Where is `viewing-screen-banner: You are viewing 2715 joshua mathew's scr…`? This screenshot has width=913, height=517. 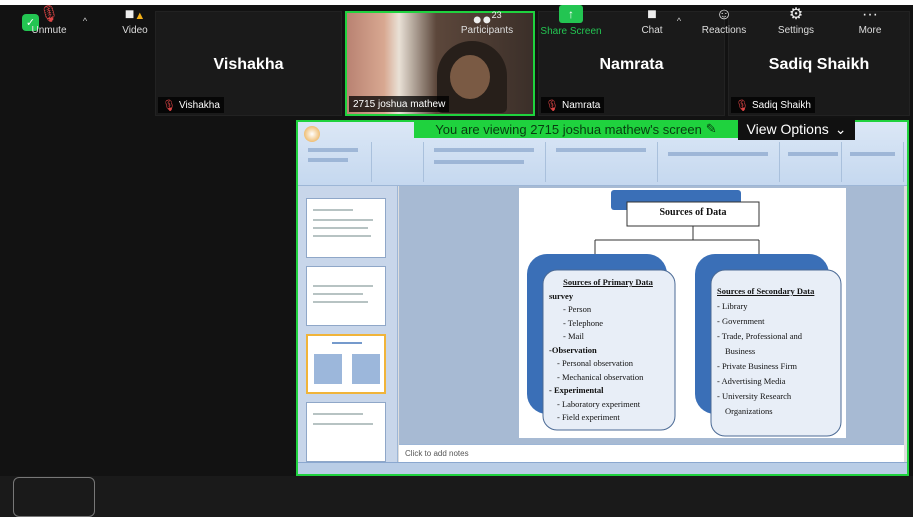 viewing-screen-banner: You are viewing 2715 joshua mathew's scr… is located at coordinates (576, 129).